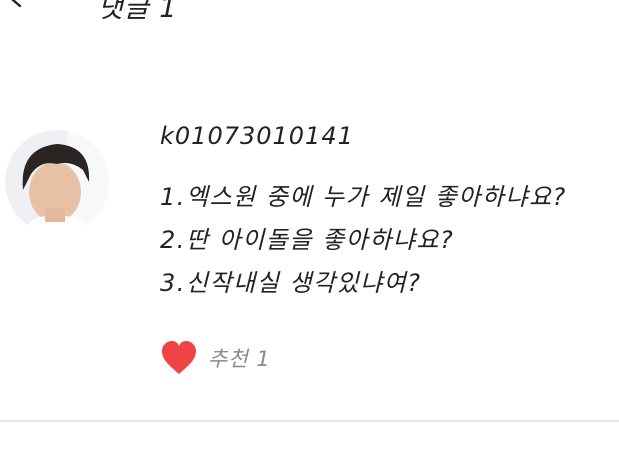 This screenshot has height=464, width=619. Describe the element at coordinates (309, 12) in the screenshot. I see `header: 댓글 1` at that location.